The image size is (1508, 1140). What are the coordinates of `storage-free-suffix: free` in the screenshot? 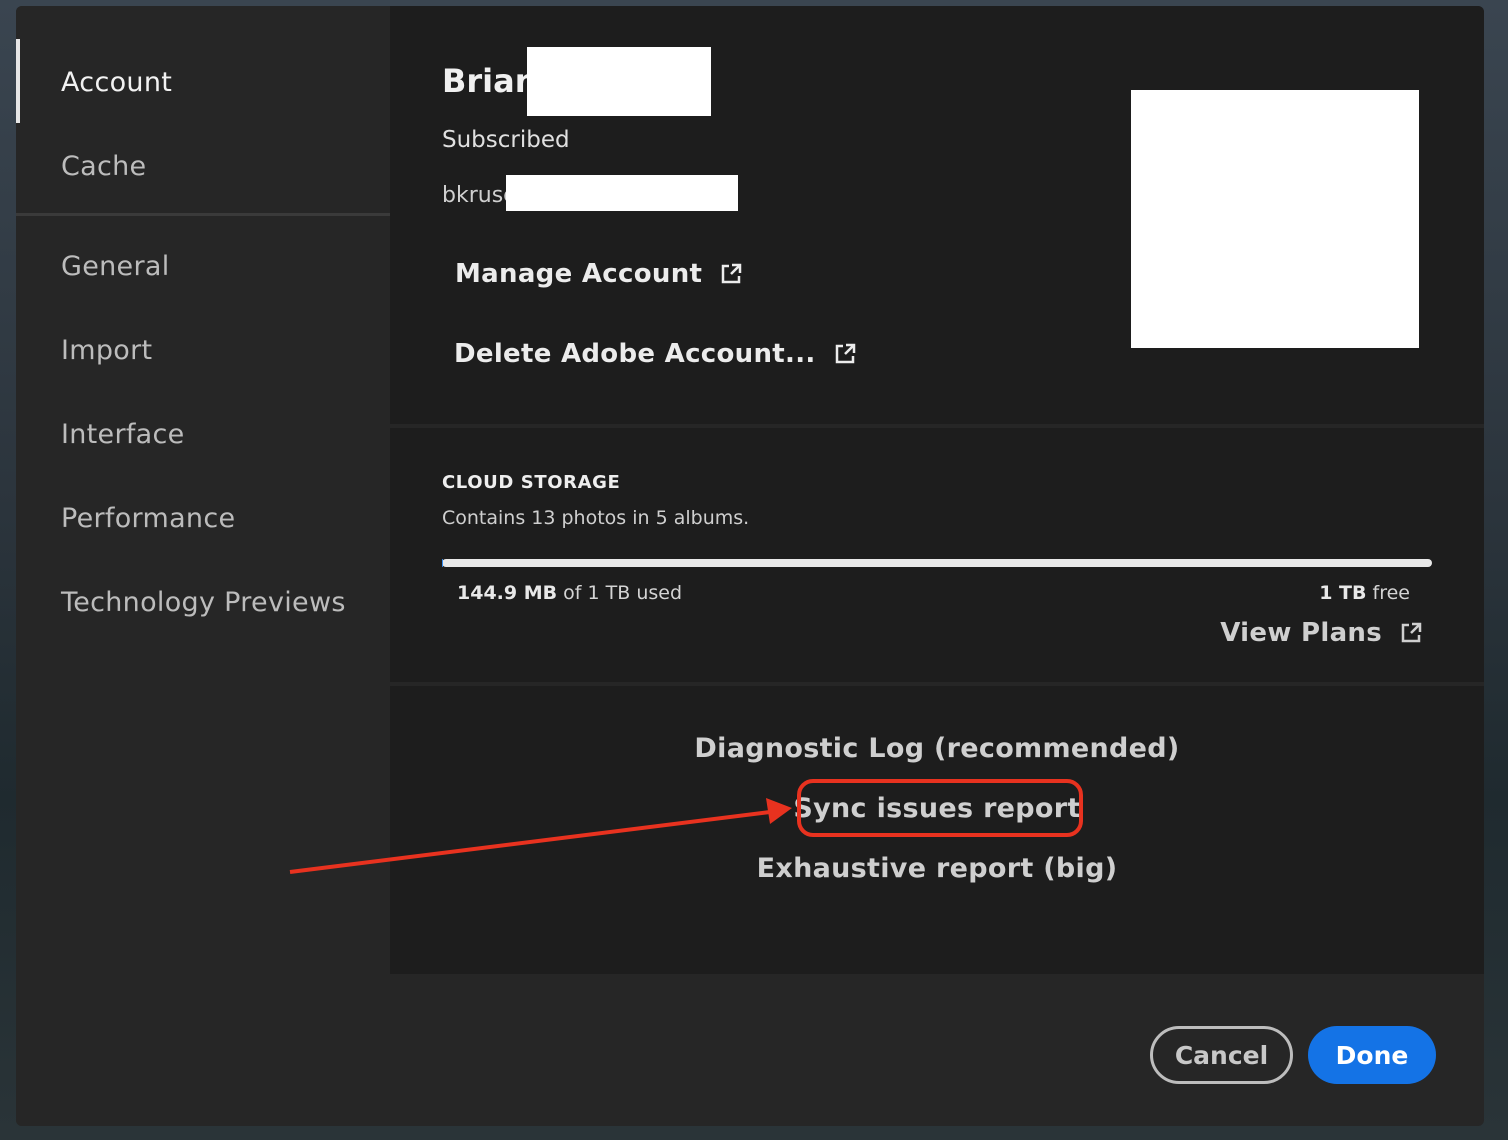 It's located at (1391, 593).